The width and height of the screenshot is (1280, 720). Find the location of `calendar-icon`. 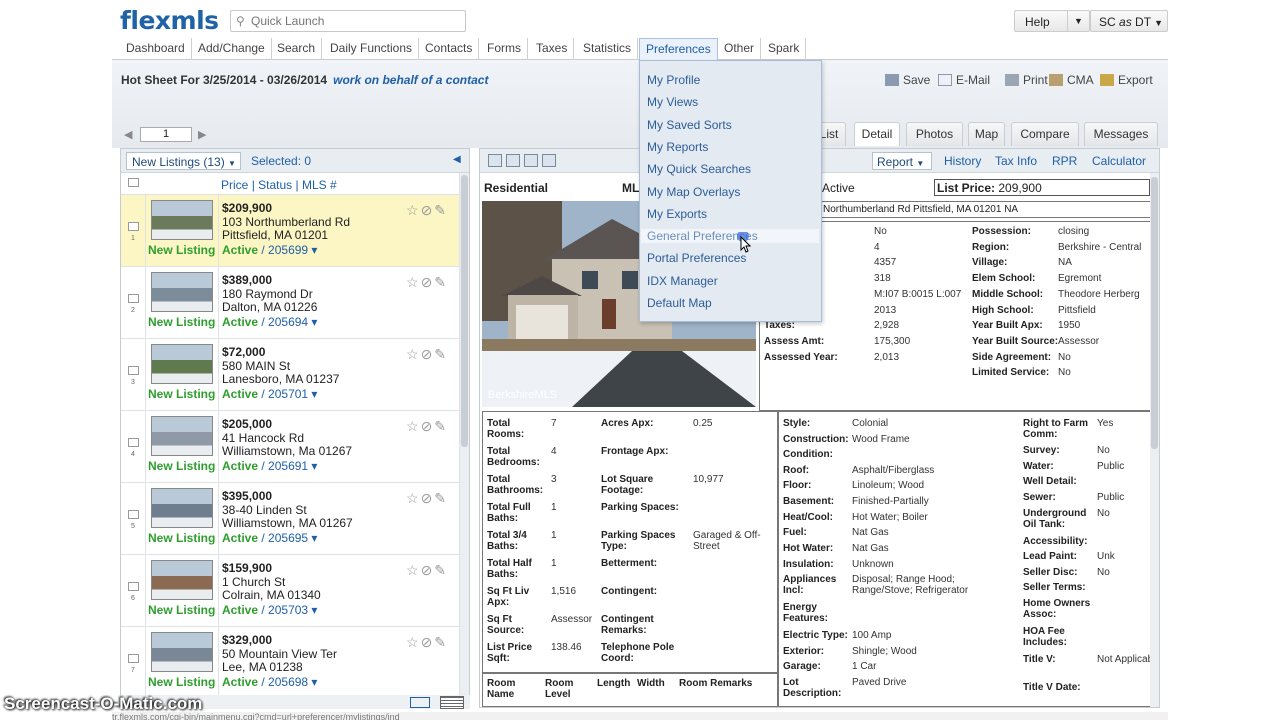

calendar-icon is located at coordinates (531, 160).